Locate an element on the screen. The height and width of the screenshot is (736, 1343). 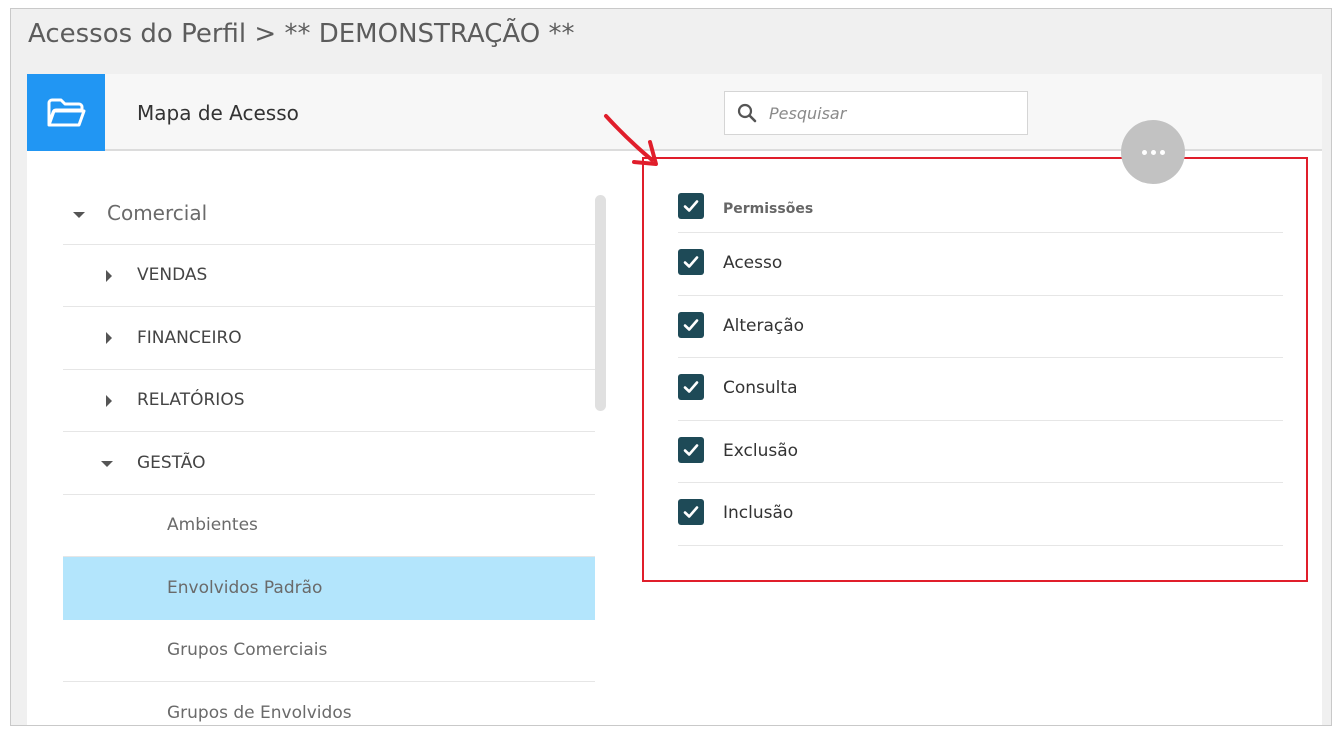
tree-item-label: GESTÃO is located at coordinates (171, 462).